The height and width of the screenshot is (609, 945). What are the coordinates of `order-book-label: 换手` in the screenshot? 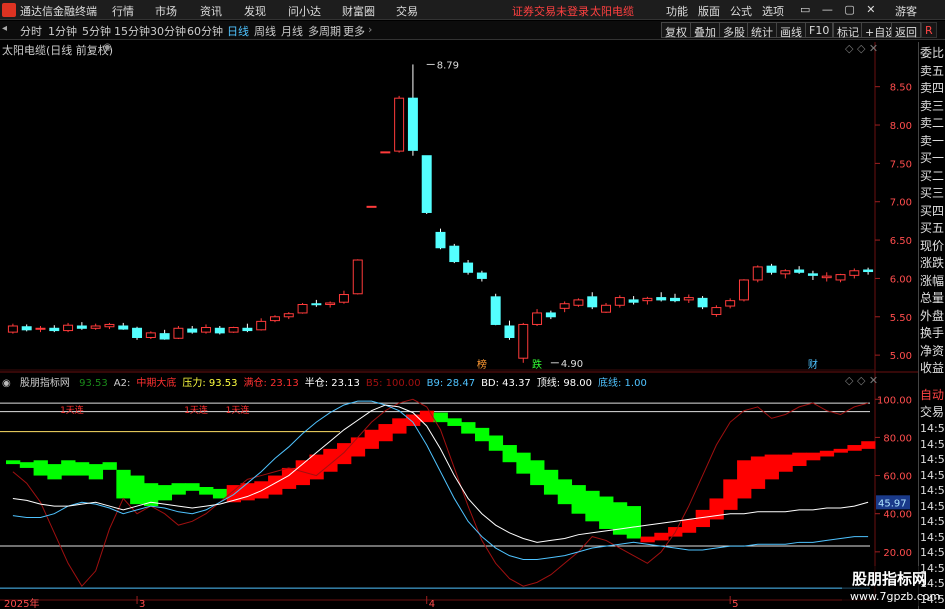 It's located at (932, 333).